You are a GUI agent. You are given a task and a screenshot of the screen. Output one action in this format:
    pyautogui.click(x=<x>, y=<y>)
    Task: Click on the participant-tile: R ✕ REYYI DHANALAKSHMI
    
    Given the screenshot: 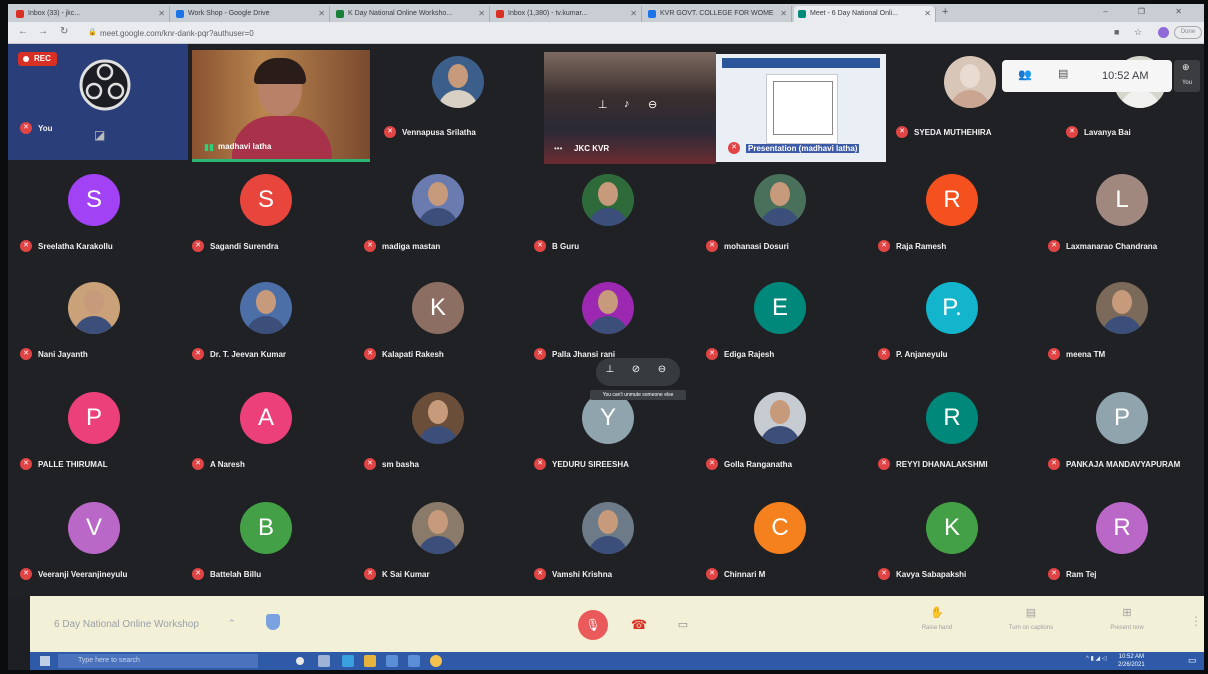 What is the action you would take?
    pyautogui.click(x=951, y=434)
    